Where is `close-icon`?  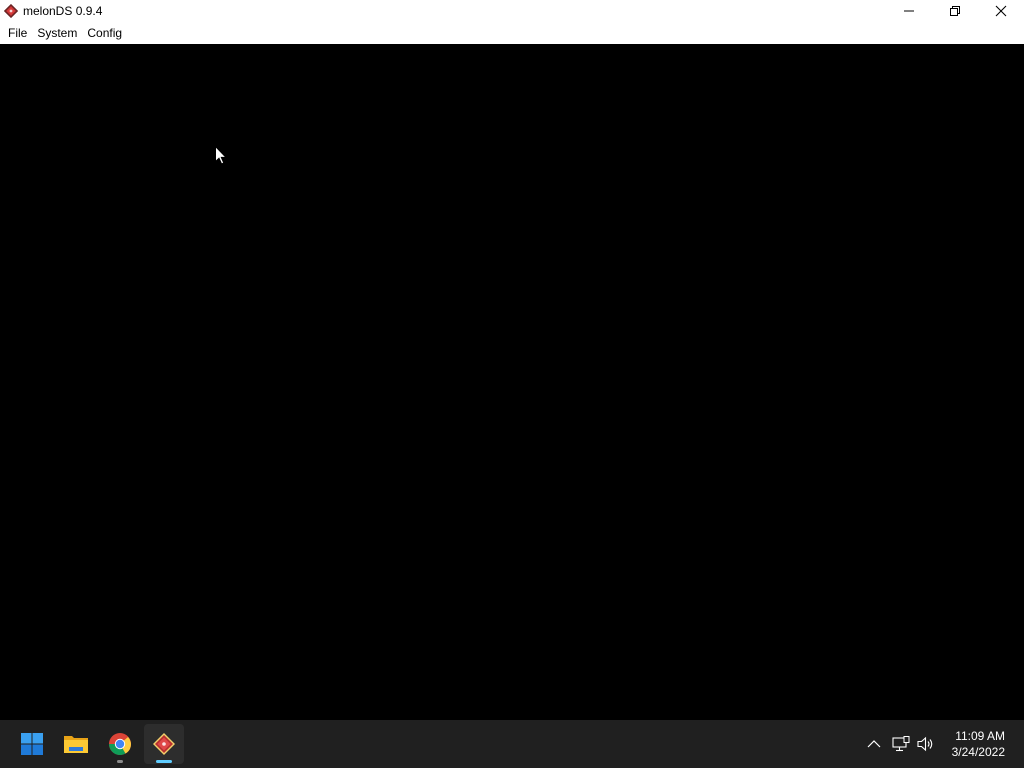 close-icon is located at coordinates (1001, 11).